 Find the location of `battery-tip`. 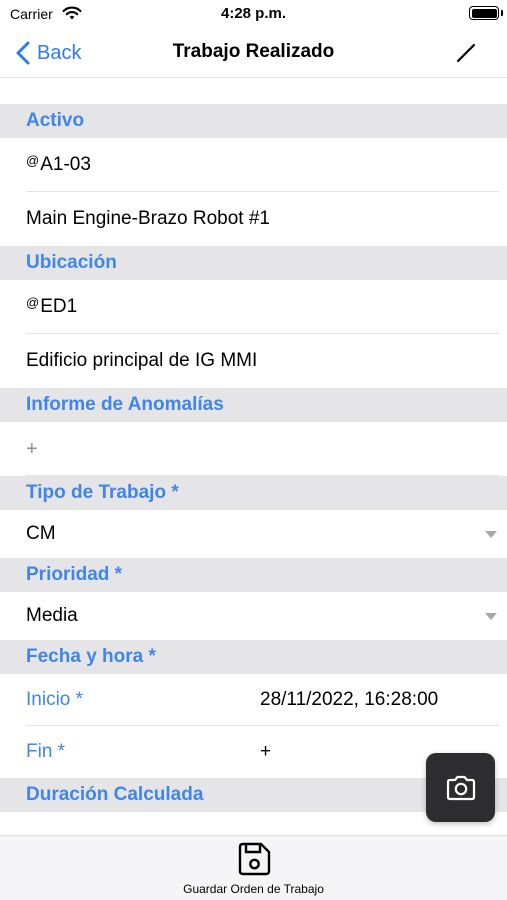

battery-tip is located at coordinates (502, 13).